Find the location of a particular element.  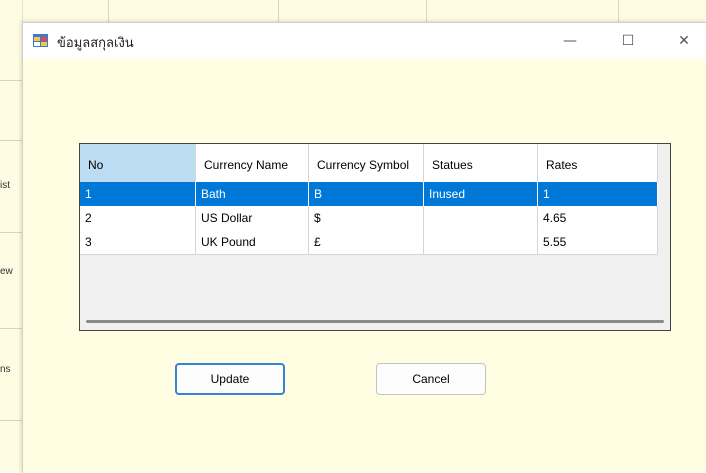

cancel-button: Cancel is located at coordinates (431, 379).